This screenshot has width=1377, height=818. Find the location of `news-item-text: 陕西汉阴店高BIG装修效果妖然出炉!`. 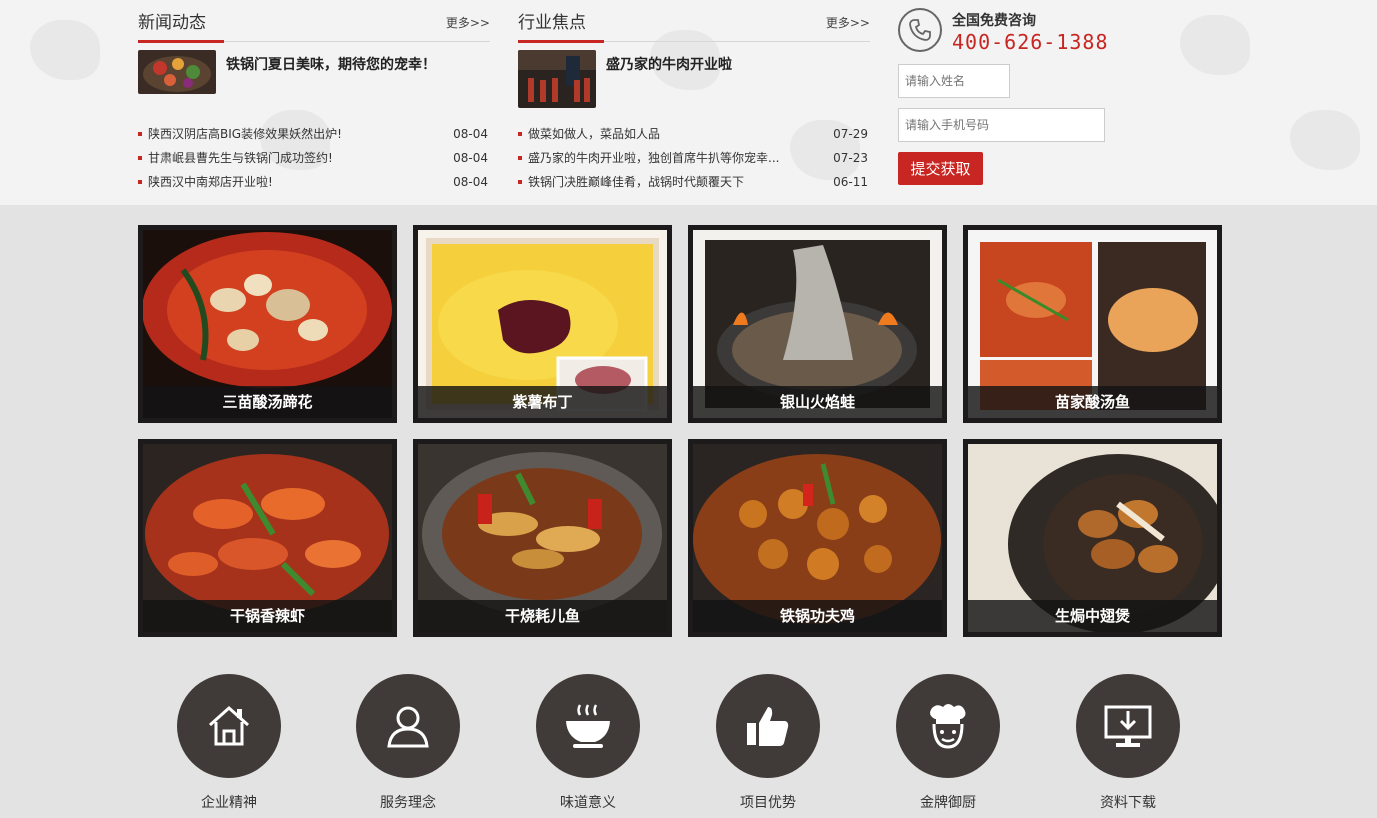

news-item-text: 陕西汉阴店高BIG装修效果妖然出炉! is located at coordinates (245, 134).